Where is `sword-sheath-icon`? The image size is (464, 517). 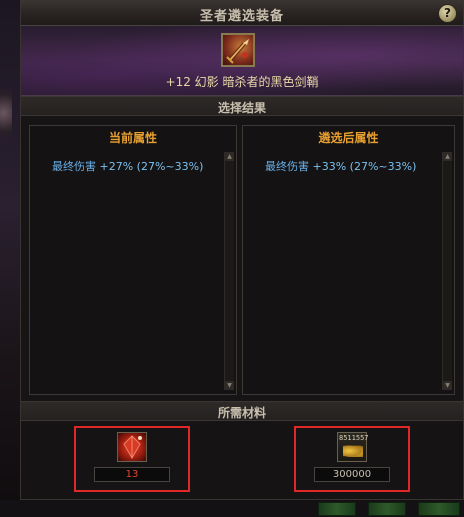 sword-sheath-icon is located at coordinates (238, 50).